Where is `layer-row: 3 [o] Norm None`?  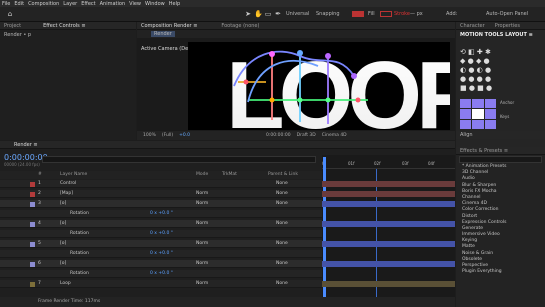 layer-row: 3 [o] Norm None is located at coordinates (161, 204).